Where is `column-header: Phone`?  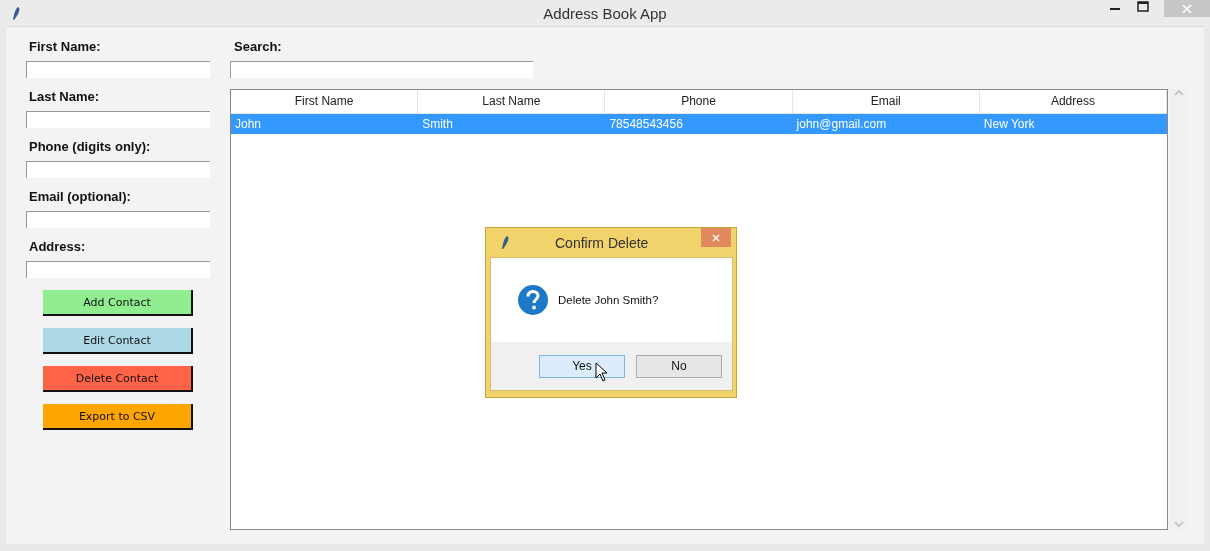 column-header: Phone is located at coordinates (699, 101).